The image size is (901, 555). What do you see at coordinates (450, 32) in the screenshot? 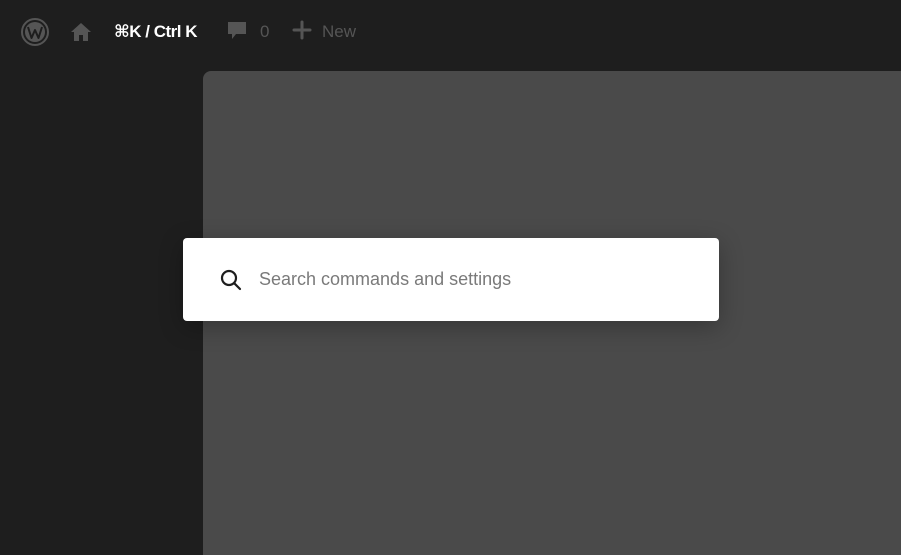
I see `admin-bar: ⌘K / Ctrl K 0 New` at bounding box center [450, 32].